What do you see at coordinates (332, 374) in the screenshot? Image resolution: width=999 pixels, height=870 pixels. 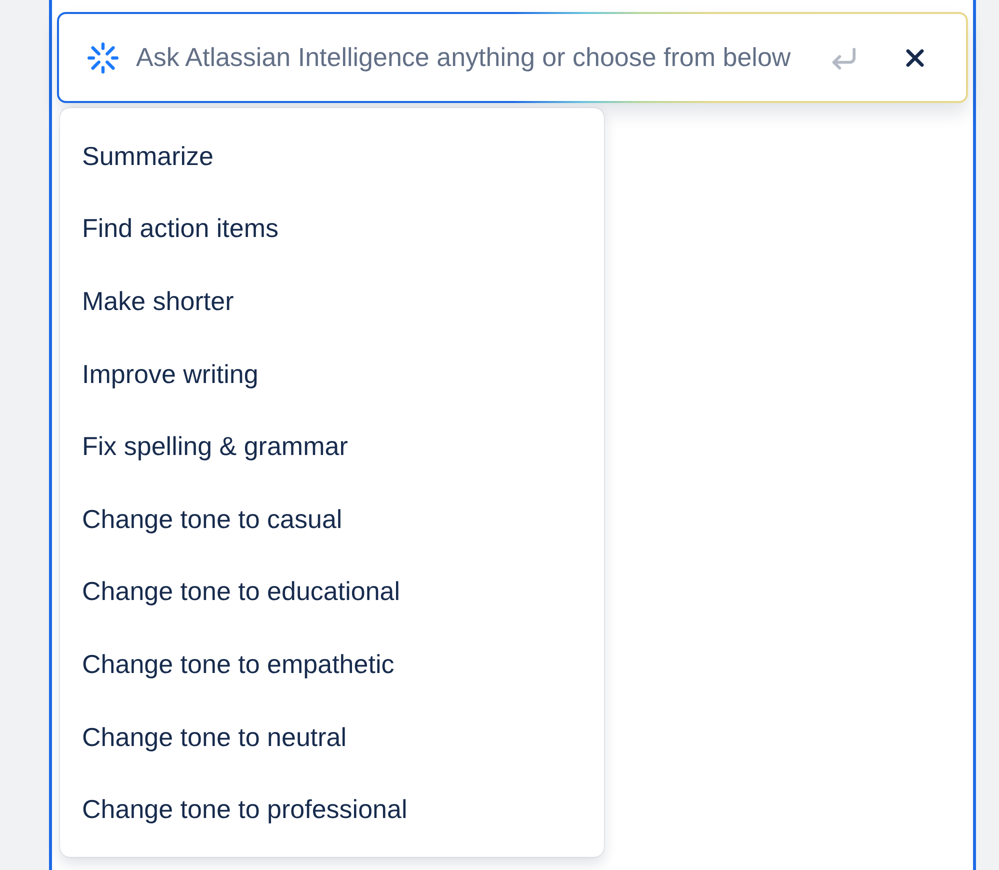 I see `menu-item: Improve writing` at bounding box center [332, 374].